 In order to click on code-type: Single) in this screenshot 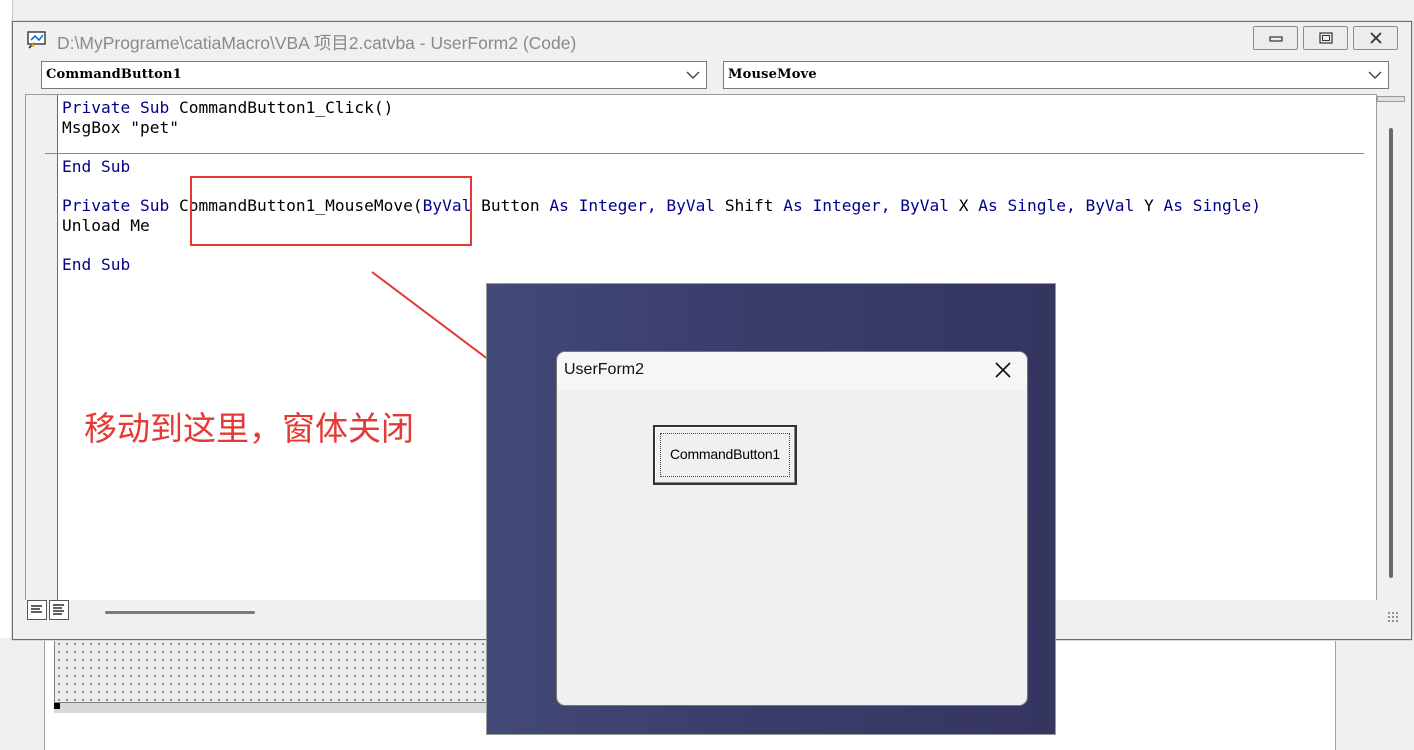, I will do `click(1226, 205)`.